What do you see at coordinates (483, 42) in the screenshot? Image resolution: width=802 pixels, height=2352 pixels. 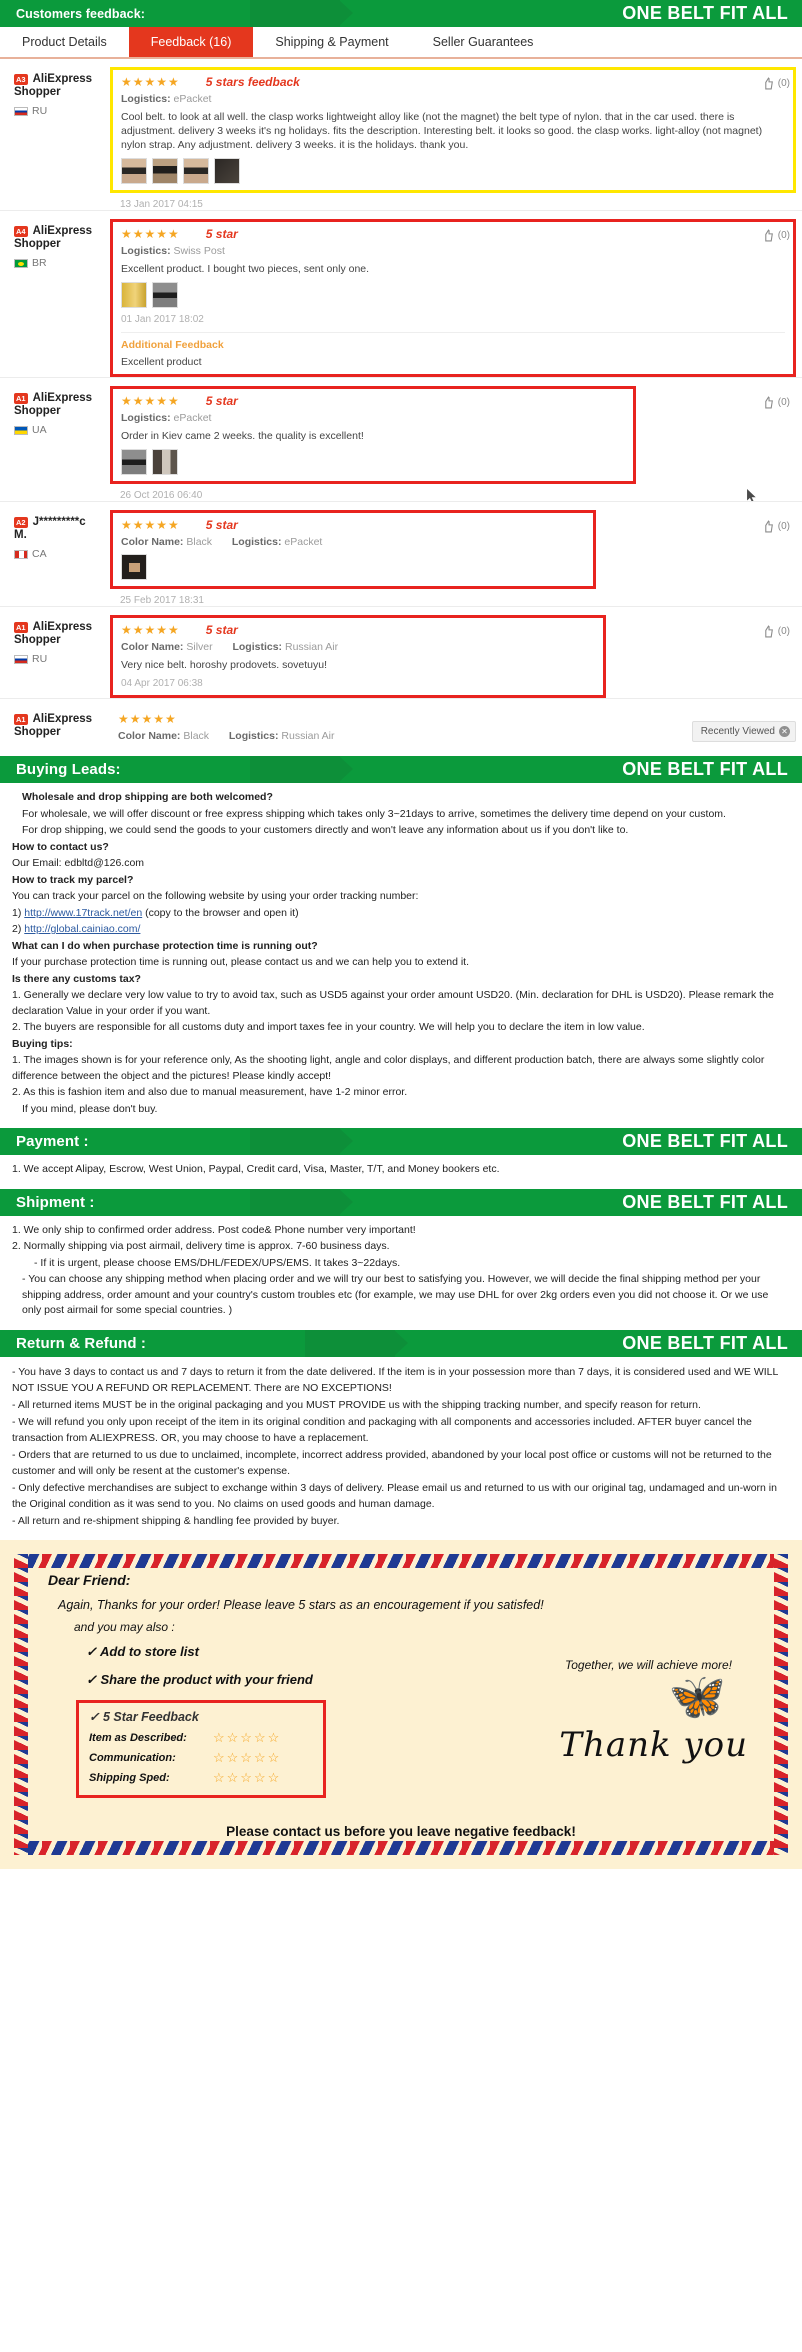 I see `tab-seller-guarantees: Seller Guarantees` at bounding box center [483, 42].